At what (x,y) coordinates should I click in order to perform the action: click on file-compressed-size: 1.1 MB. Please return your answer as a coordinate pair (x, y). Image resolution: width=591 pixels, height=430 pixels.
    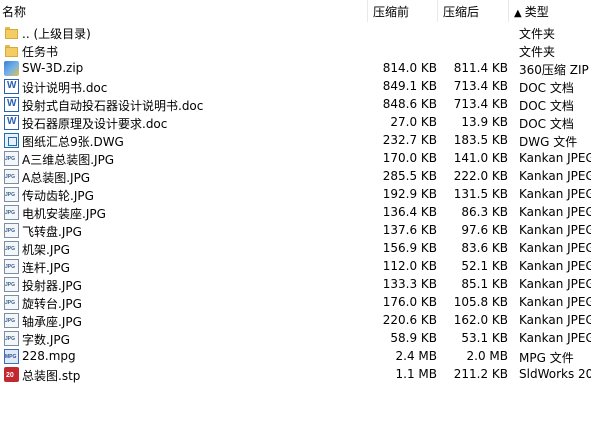
    Looking at the image, I should click on (416, 374).